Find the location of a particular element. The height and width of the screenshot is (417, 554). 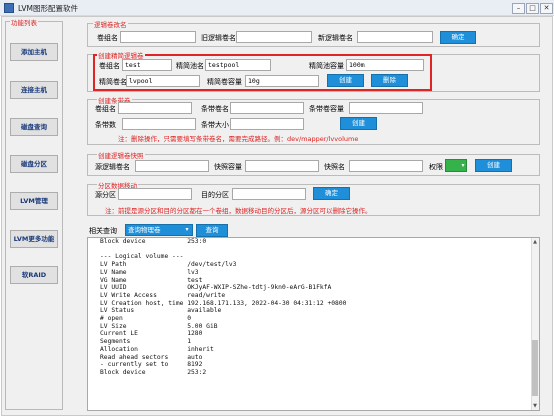

snapshot-capacity-label: 快照容量 is located at coordinates (228, 167).